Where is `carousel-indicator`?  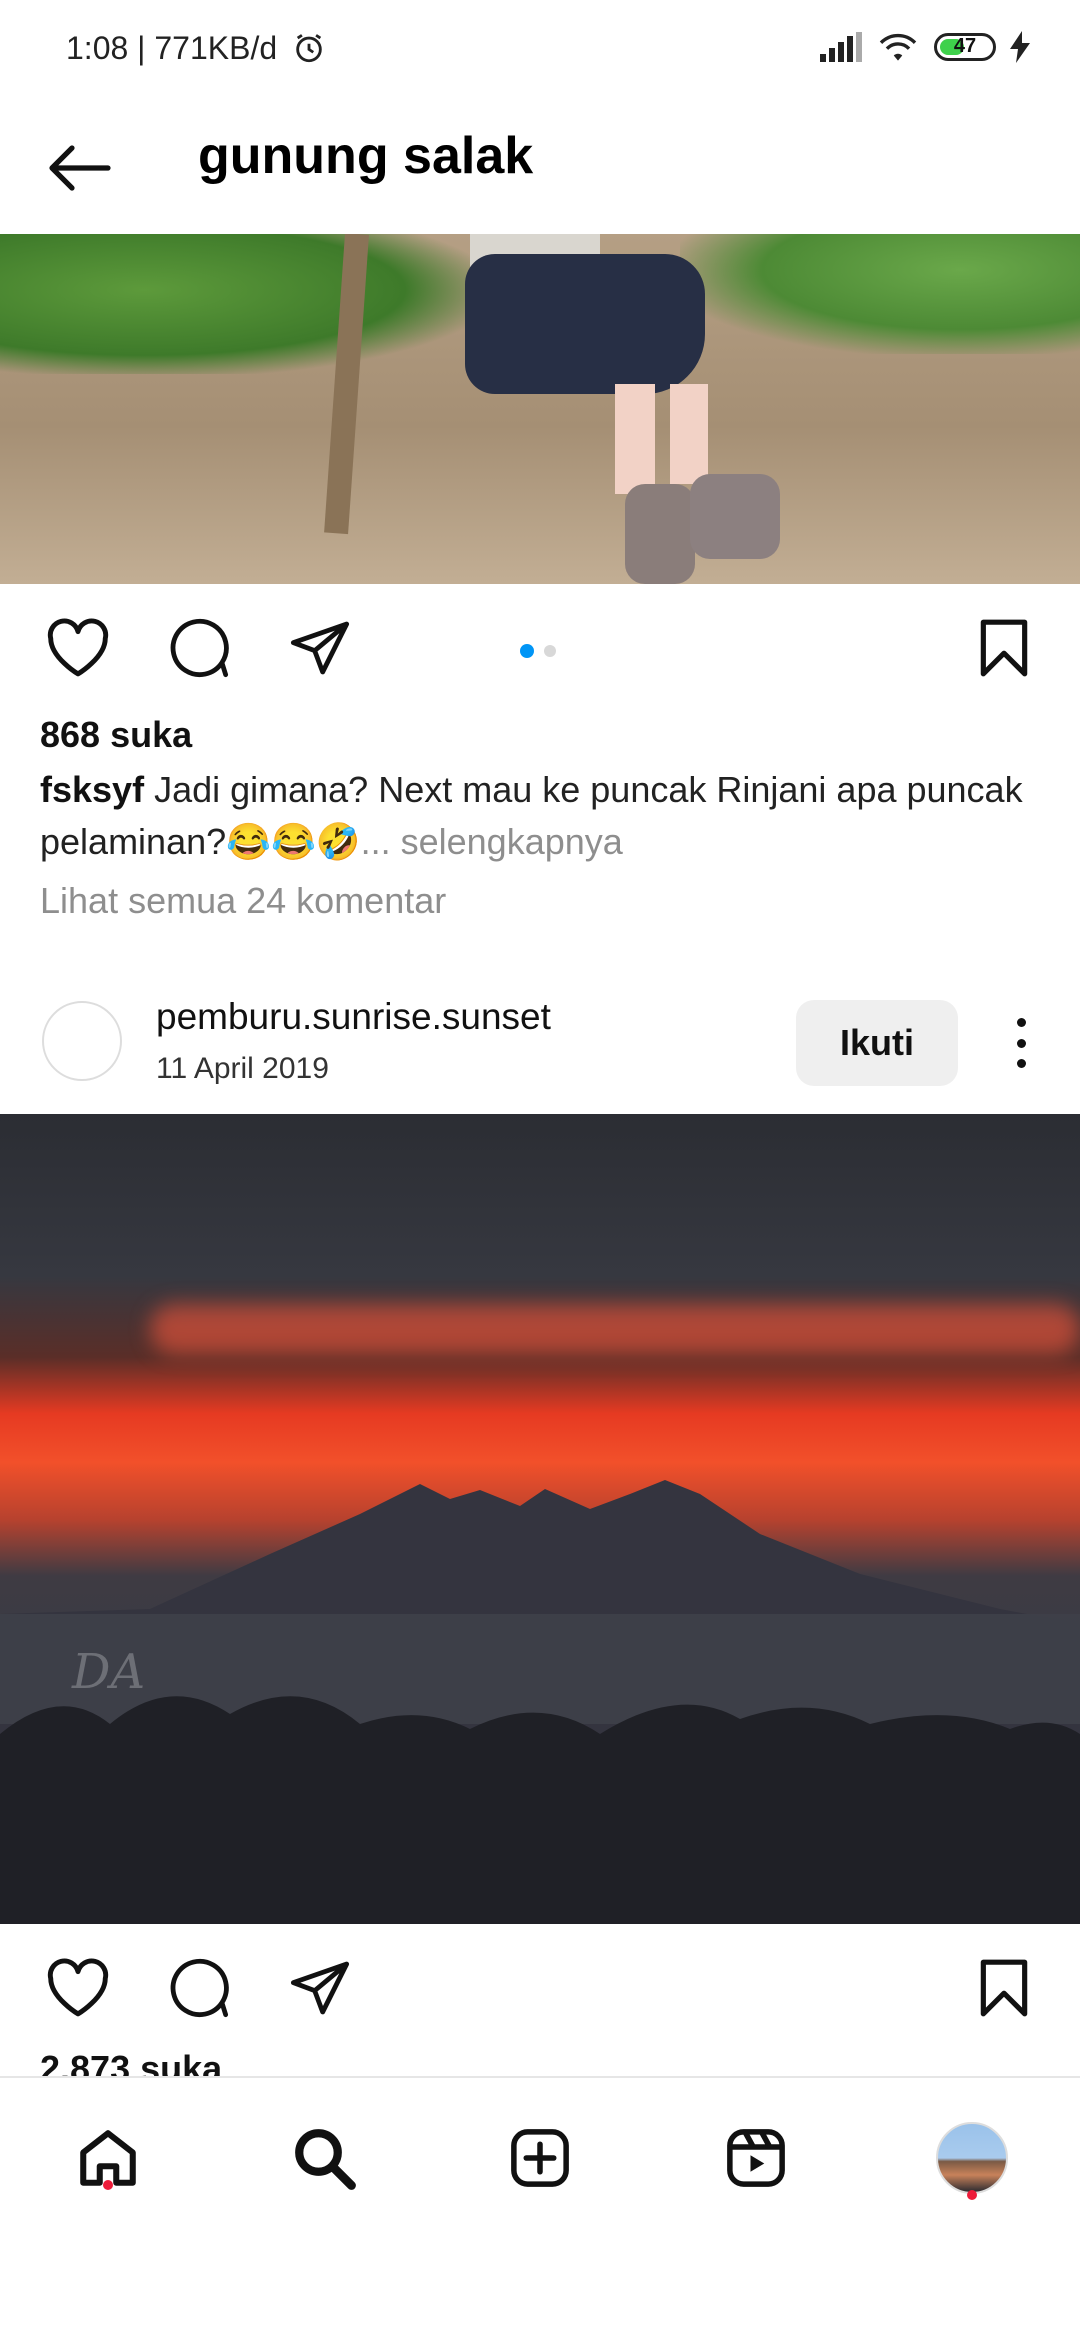
carousel-indicator is located at coordinates (538, 651).